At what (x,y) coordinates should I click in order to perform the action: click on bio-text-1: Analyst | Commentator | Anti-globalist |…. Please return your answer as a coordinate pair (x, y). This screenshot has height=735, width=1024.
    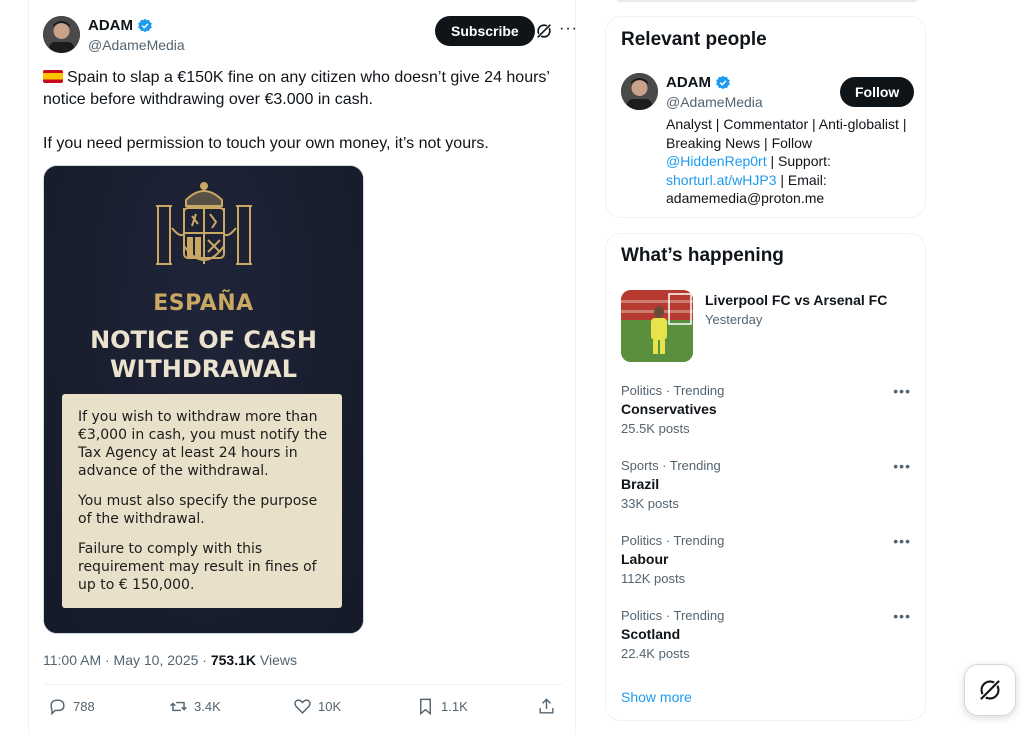
    Looking at the image, I should click on (786, 133).